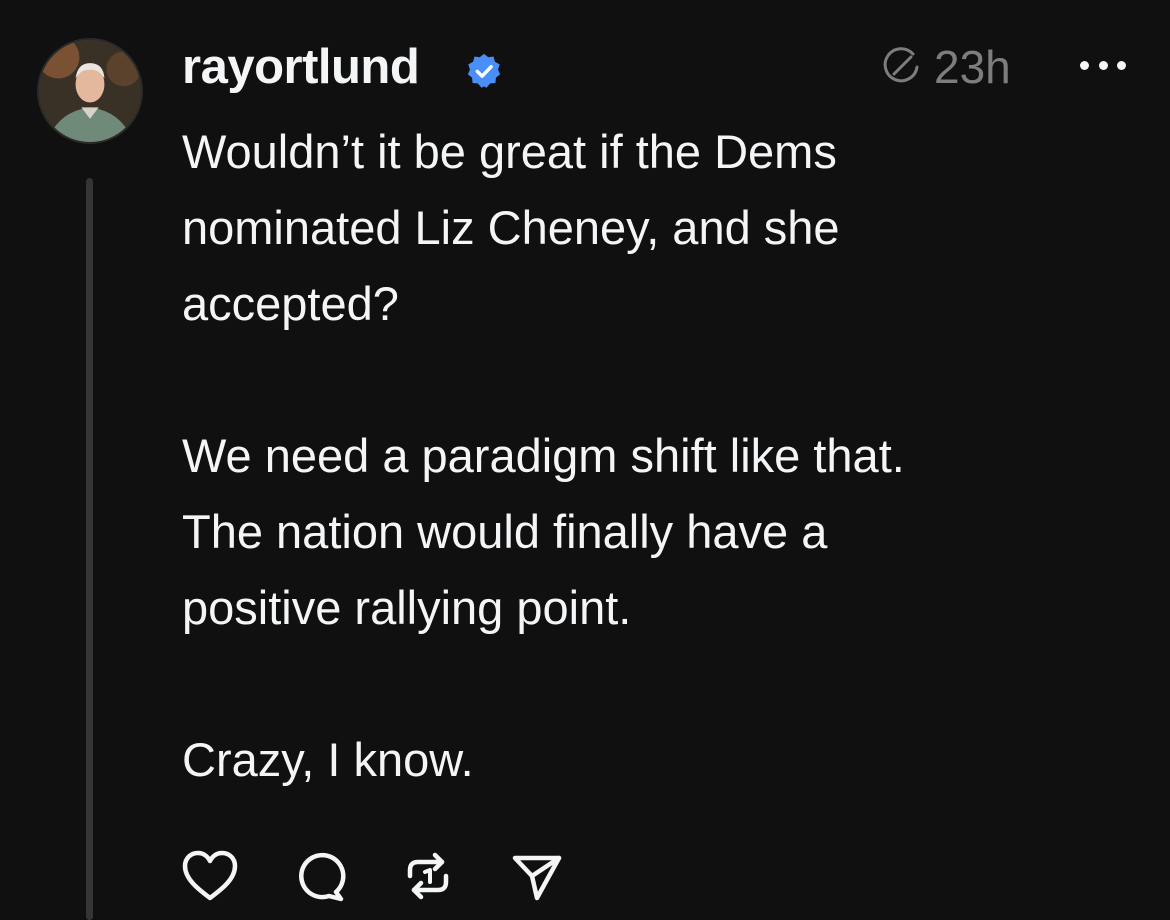  I want to click on username: rayortlund, so click(301, 67).